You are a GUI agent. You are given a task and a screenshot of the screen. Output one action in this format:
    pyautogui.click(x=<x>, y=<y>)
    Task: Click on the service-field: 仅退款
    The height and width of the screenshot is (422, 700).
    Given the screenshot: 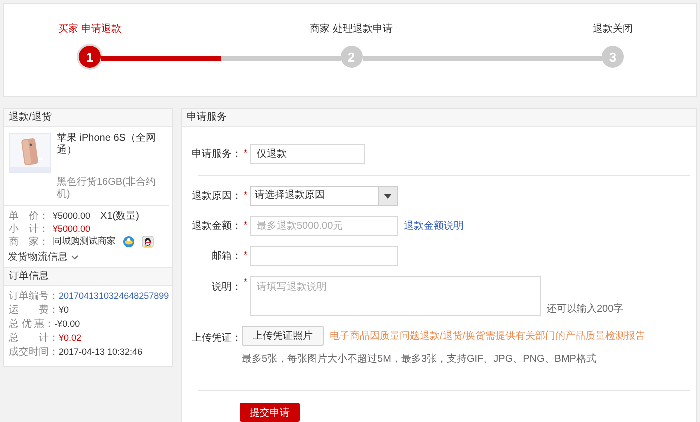 What is the action you would take?
    pyautogui.click(x=307, y=154)
    